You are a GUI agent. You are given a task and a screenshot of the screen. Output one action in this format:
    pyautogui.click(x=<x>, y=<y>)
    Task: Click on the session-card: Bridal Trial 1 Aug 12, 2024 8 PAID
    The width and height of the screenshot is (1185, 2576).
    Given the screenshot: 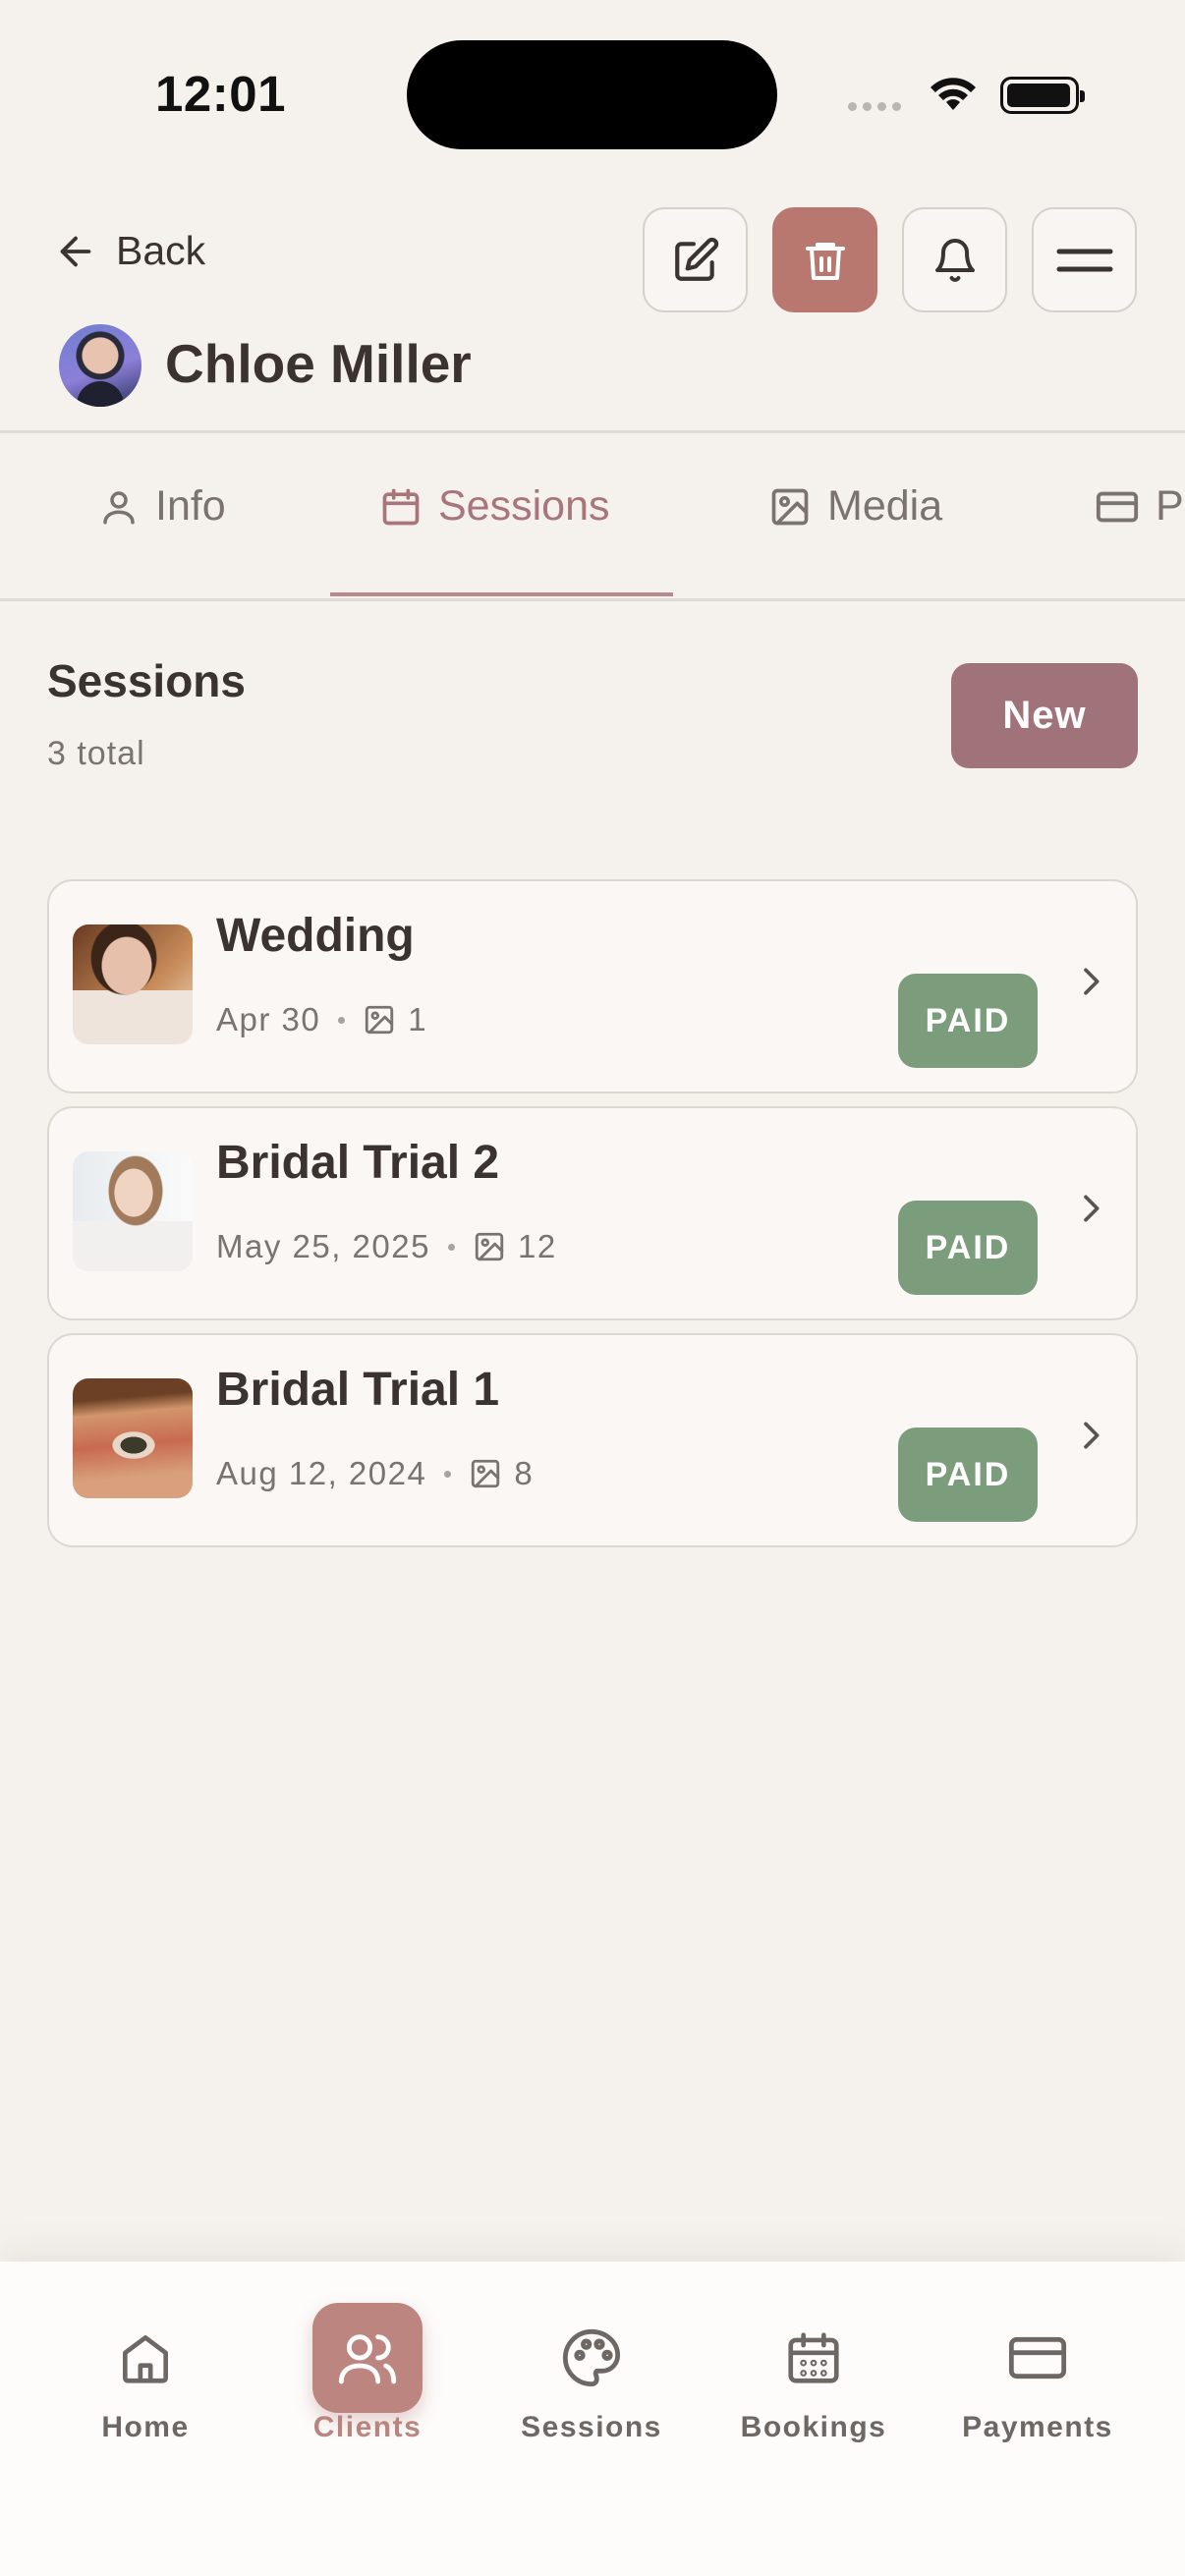 What is the action you would take?
    pyautogui.click(x=592, y=1440)
    